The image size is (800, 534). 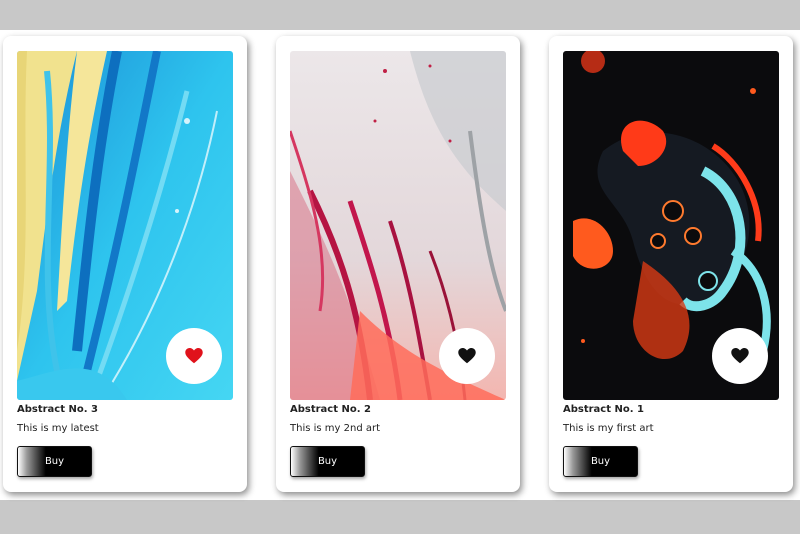 I want to click on art-description: This is my latest, so click(x=58, y=428).